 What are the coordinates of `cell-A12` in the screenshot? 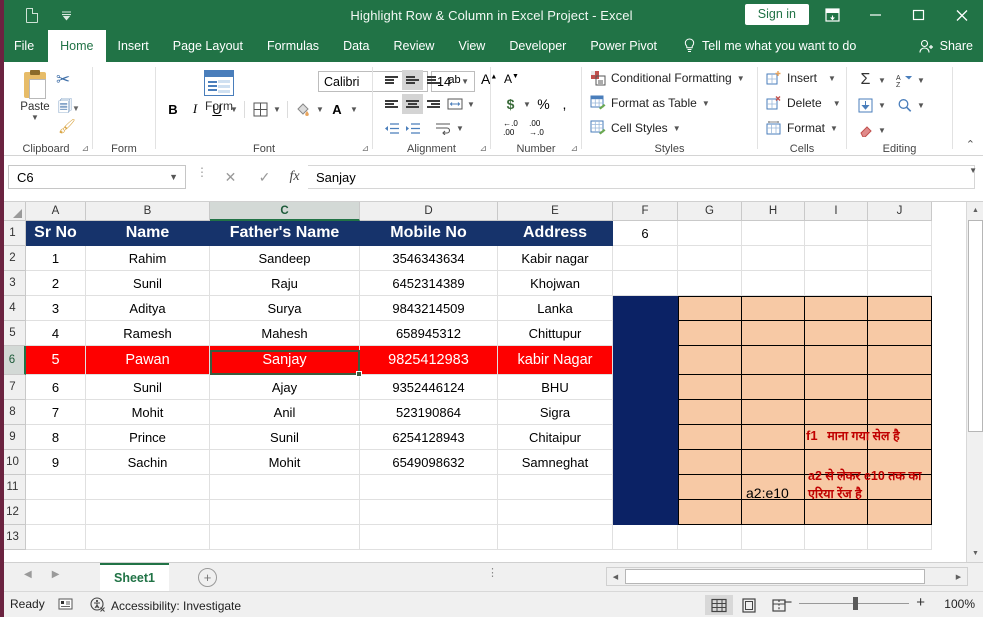 It's located at (56, 512).